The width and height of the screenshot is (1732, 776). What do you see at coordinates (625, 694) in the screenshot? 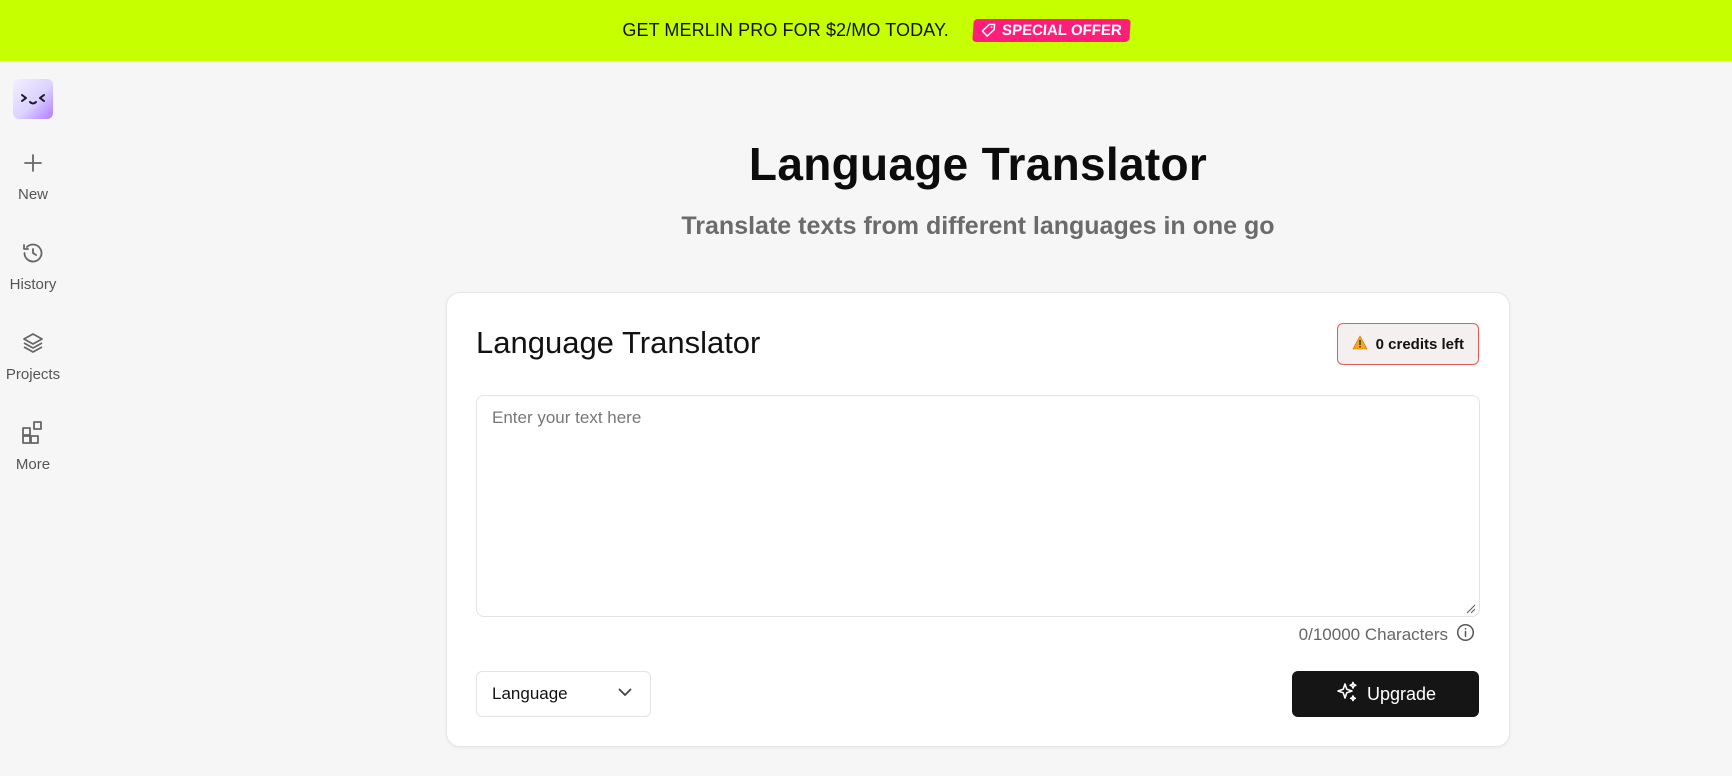
I see `chevron-down-icon` at bounding box center [625, 694].